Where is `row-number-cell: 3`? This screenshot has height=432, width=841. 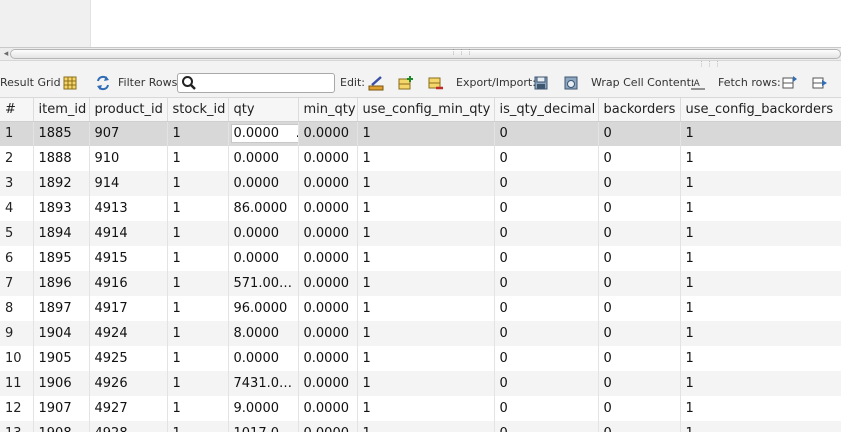
row-number-cell: 3 is located at coordinates (17, 183).